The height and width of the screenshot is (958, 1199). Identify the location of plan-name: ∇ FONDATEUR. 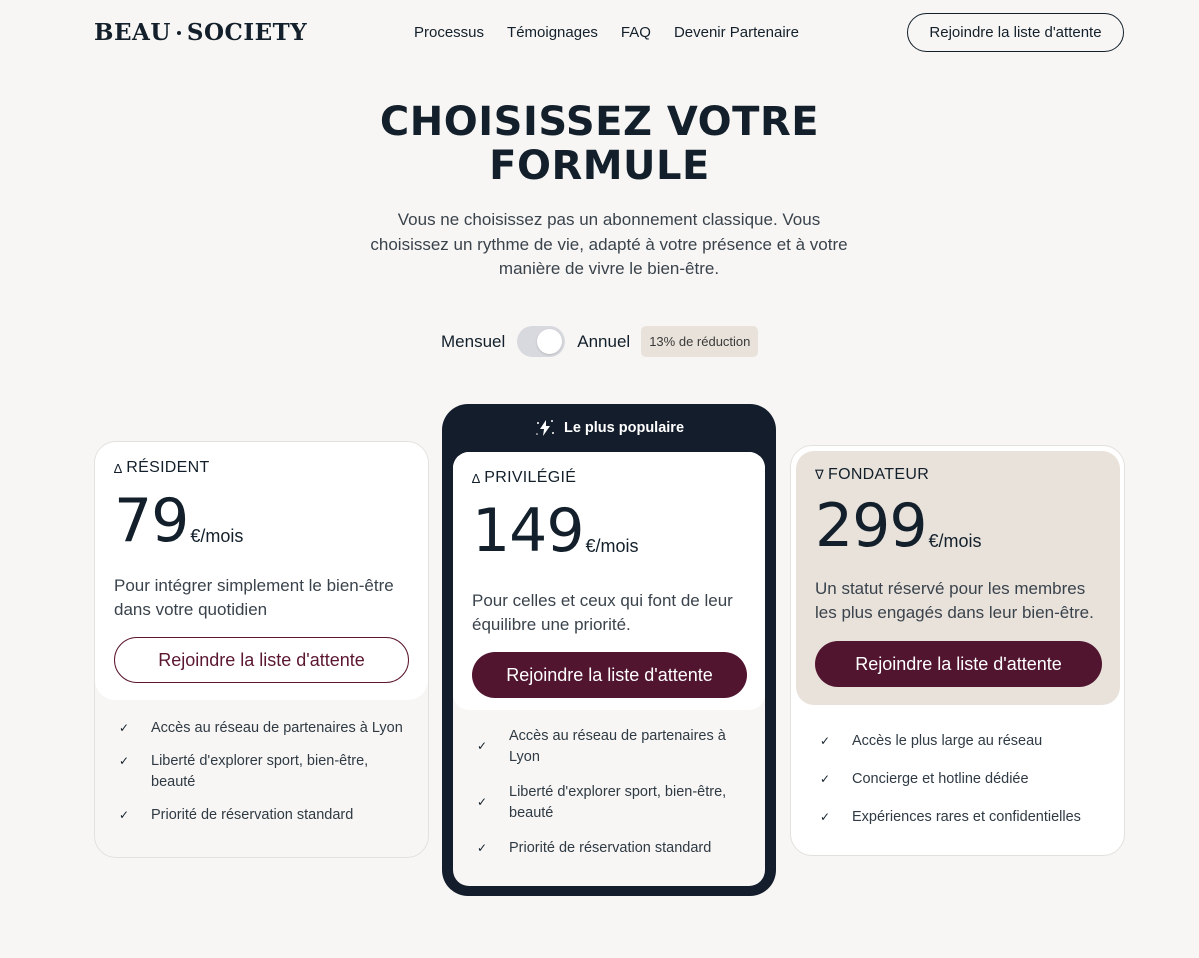
(958, 475).